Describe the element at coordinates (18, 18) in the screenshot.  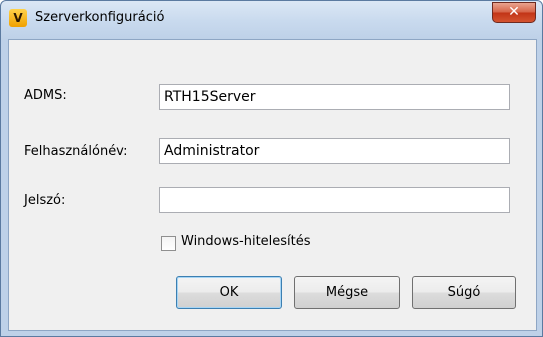
I see `app-logo-icon: V` at that location.